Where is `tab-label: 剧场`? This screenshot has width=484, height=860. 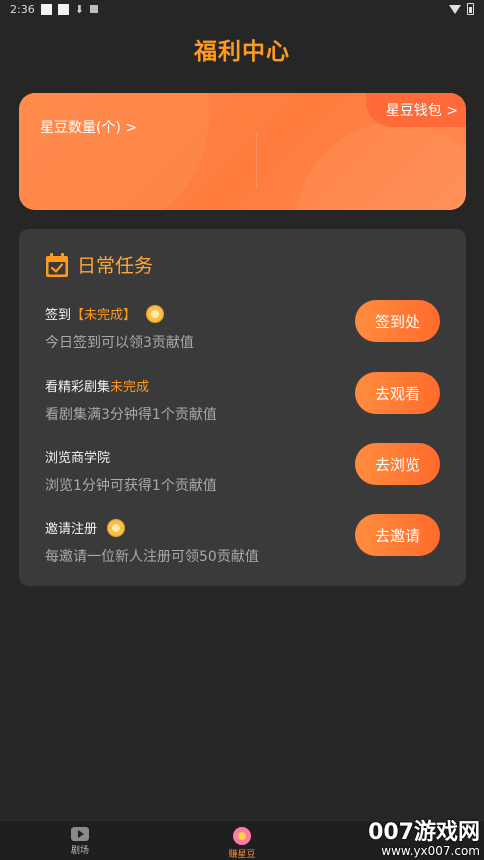
tab-label: 剧场 is located at coordinates (79, 851).